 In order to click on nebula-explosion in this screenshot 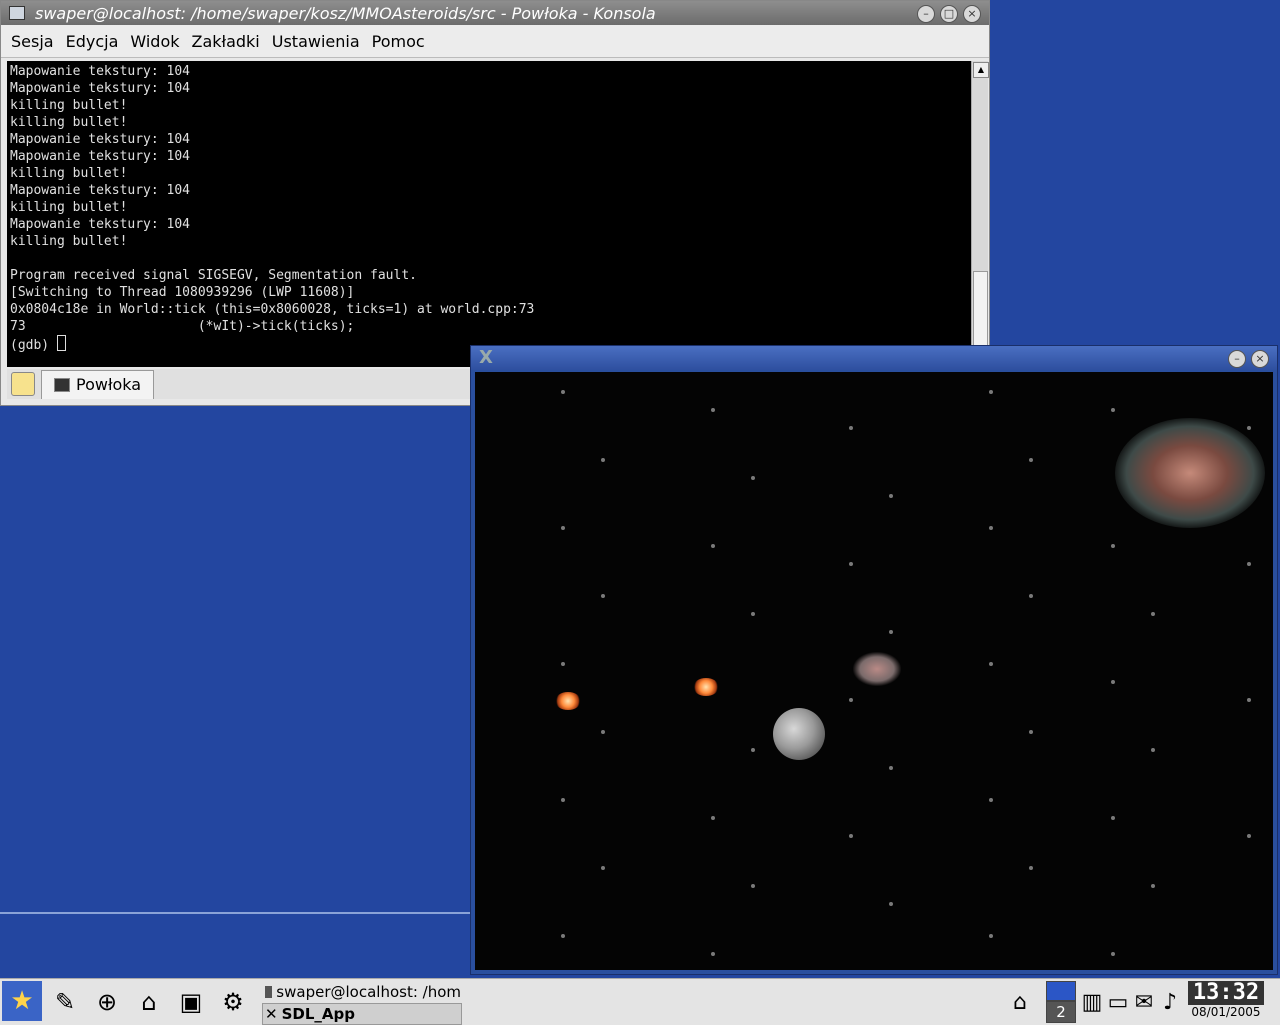, I will do `click(1190, 473)`.